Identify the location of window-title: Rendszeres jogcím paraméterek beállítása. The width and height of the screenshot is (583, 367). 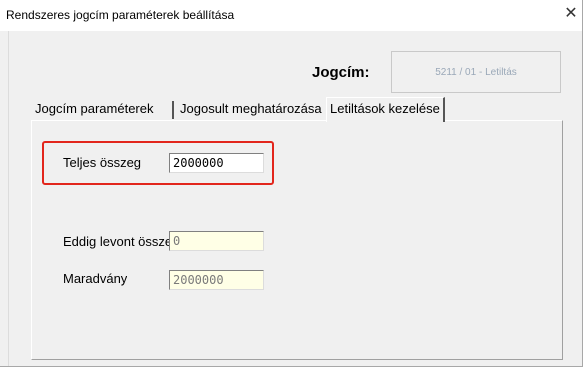
(120, 15).